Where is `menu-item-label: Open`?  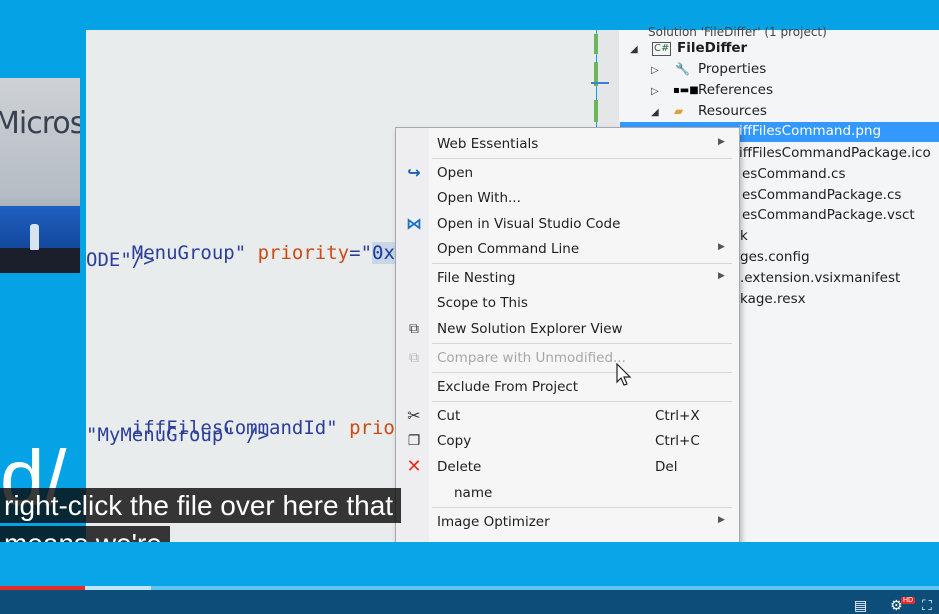 menu-item-label: Open is located at coordinates (455, 173).